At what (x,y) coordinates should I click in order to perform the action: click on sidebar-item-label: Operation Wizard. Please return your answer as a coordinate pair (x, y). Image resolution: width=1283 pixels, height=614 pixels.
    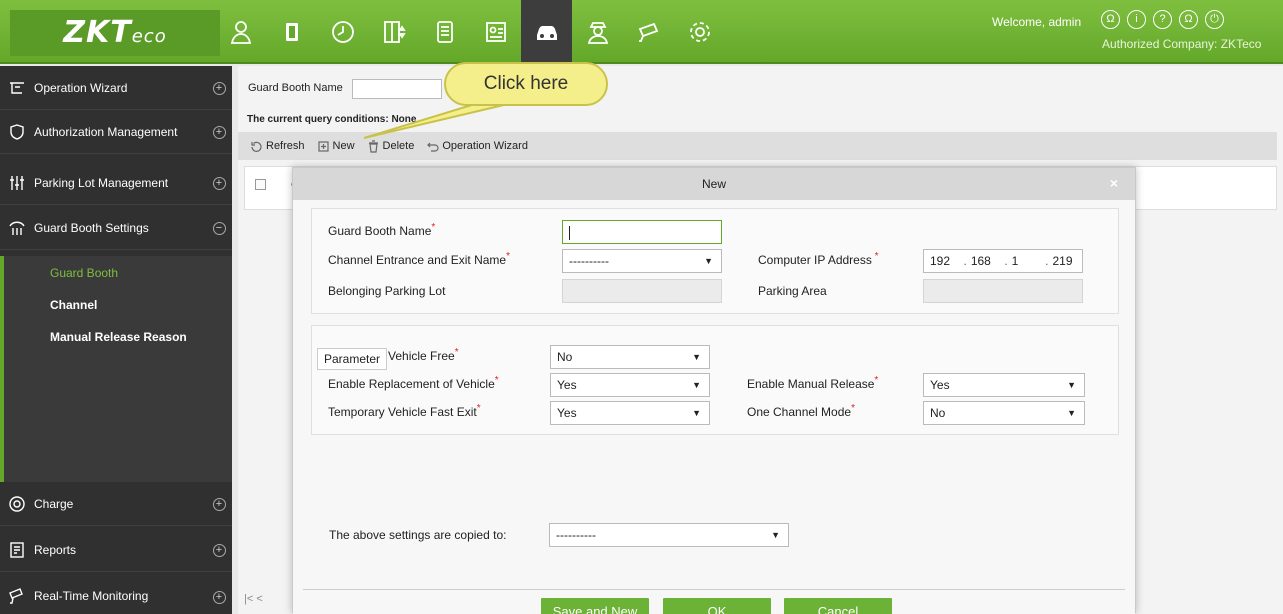
    Looking at the image, I should click on (81, 87).